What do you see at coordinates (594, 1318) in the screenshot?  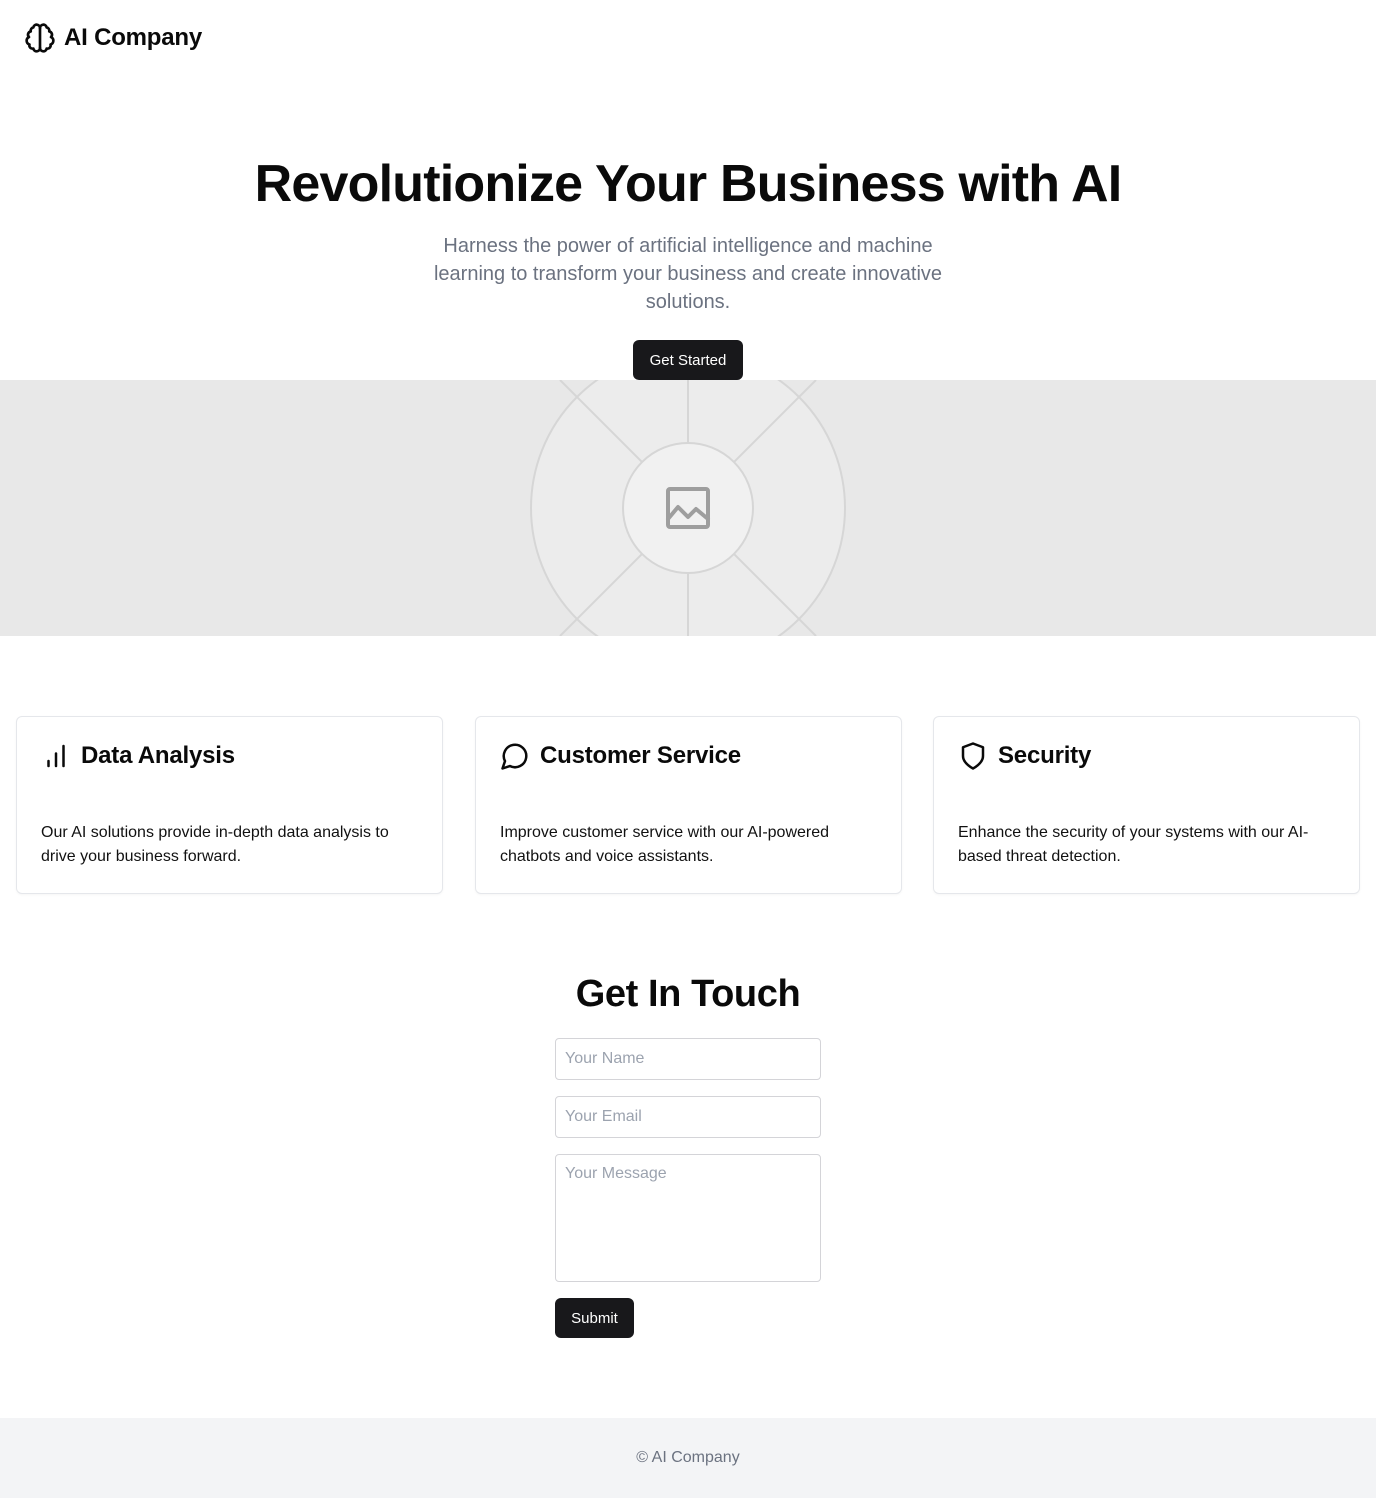 I see `submit-button: Submit` at bounding box center [594, 1318].